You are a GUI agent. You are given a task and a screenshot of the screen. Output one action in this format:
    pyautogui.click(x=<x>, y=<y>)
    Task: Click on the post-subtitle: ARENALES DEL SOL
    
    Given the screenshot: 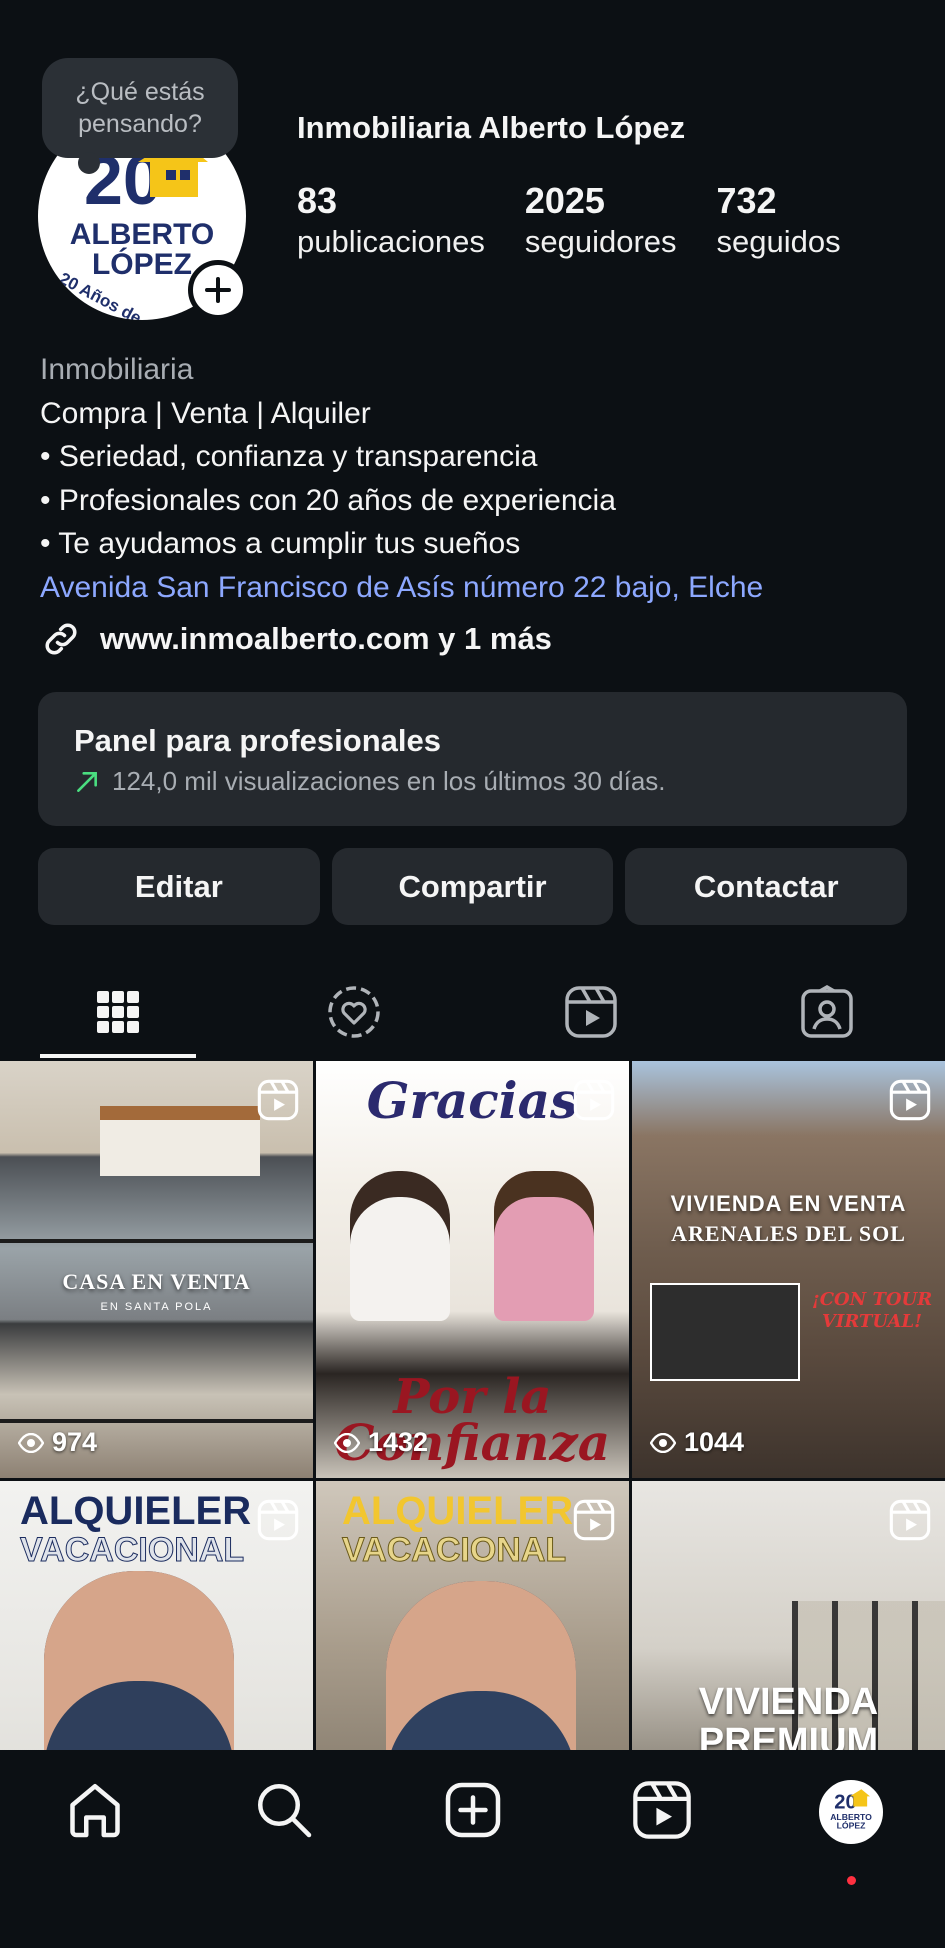 What is the action you would take?
    pyautogui.click(x=788, y=1233)
    